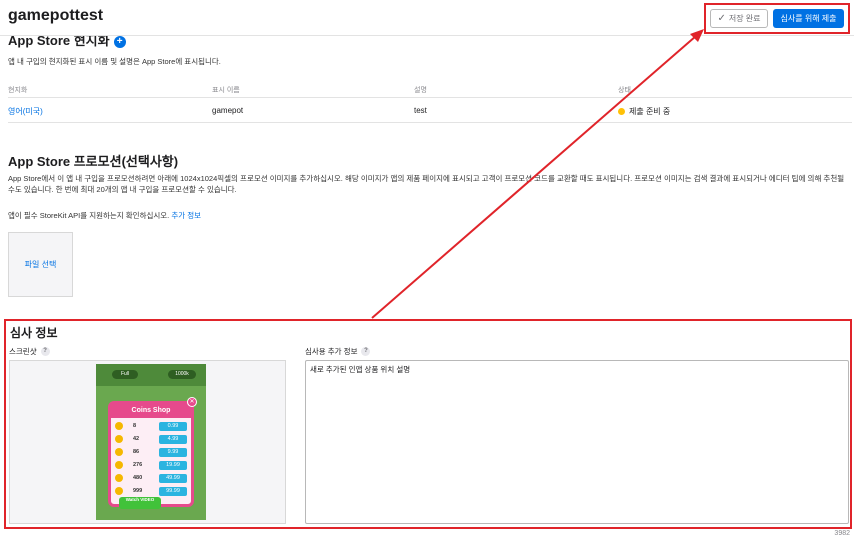  I want to click on coin-pack-row: 480 49.99, so click(152, 479).